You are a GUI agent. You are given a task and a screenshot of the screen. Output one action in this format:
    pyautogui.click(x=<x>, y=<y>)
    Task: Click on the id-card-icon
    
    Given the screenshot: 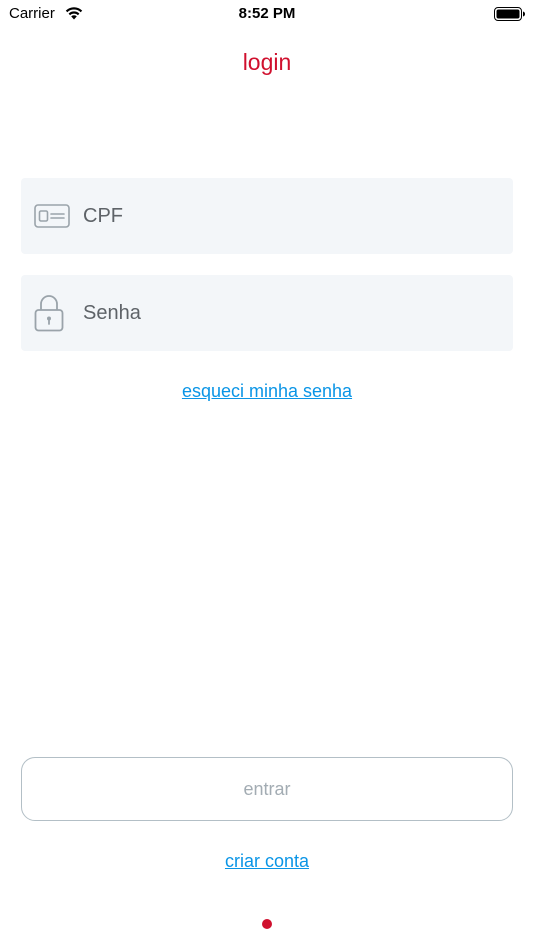 What is the action you would take?
    pyautogui.click(x=52, y=216)
    